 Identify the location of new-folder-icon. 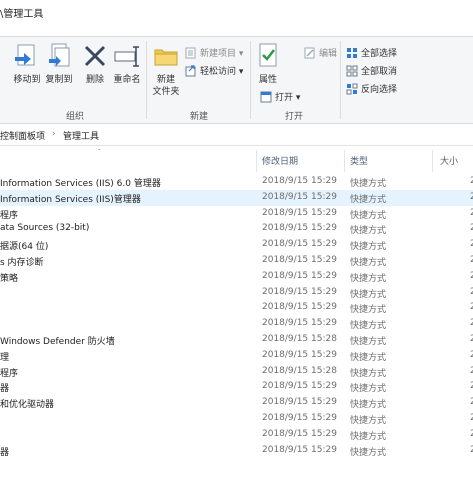
(166, 56).